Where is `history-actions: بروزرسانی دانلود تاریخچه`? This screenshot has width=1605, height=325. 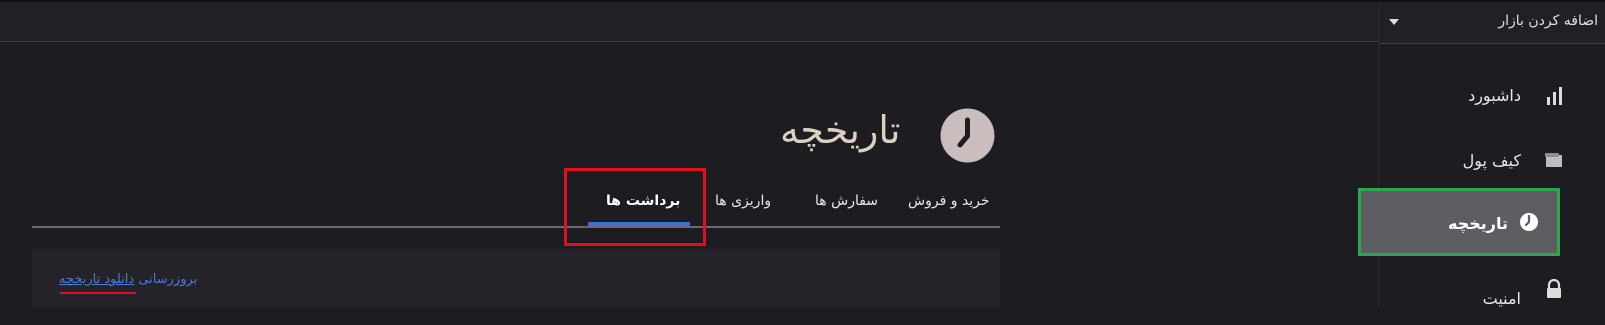
history-actions: بروزرسانی دانلود تاریخچه is located at coordinates (128, 279).